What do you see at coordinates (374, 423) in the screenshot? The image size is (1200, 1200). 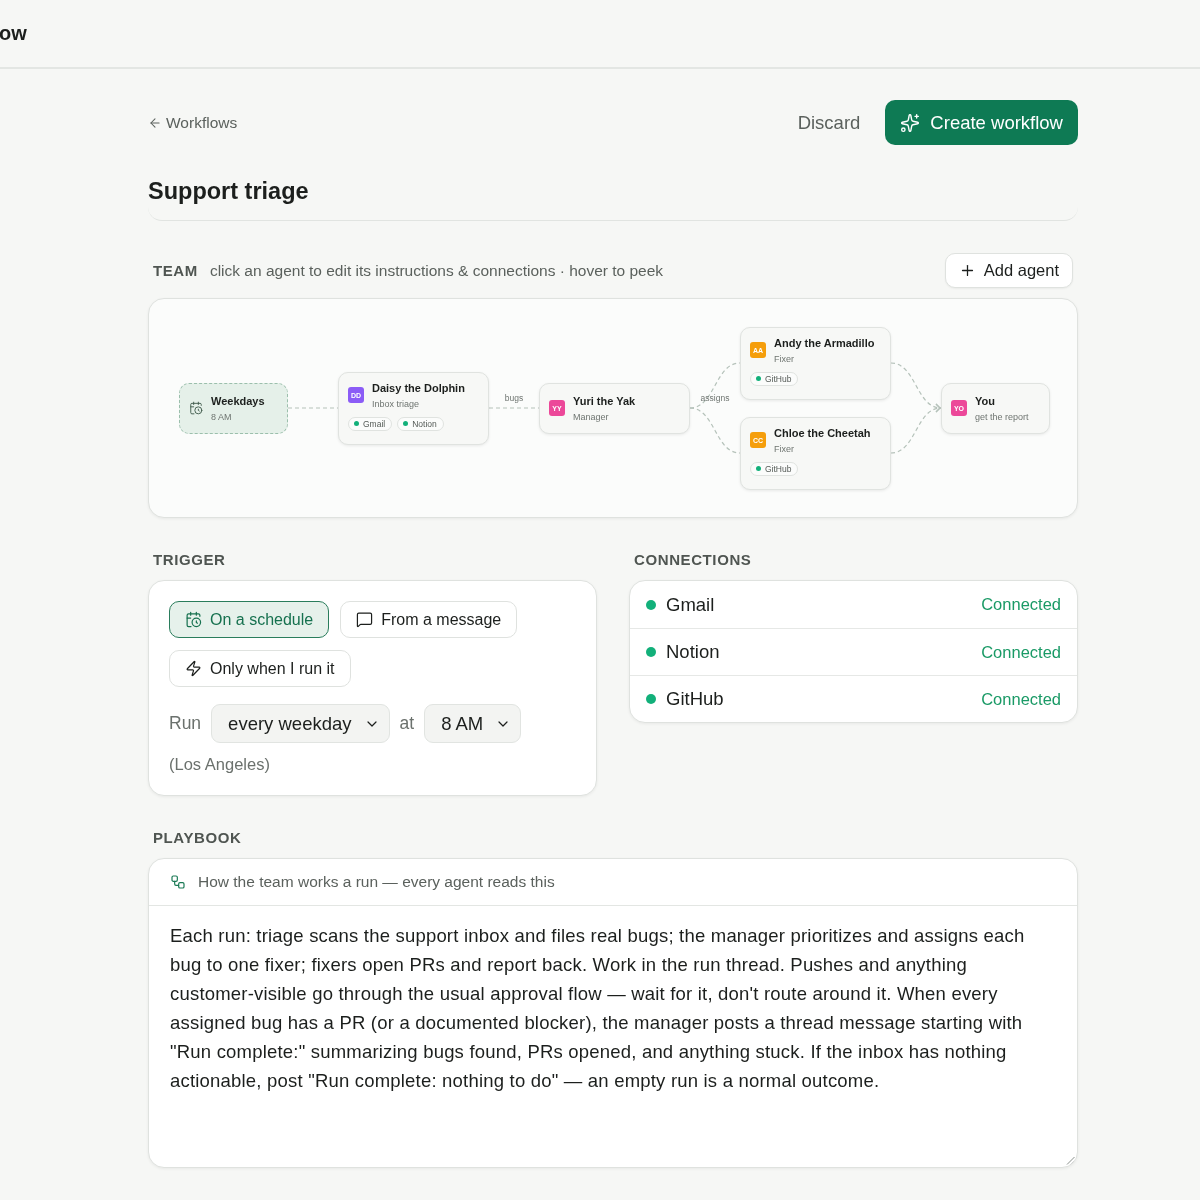 I see `chip-label: Gmail` at bounding box center [374, 423].